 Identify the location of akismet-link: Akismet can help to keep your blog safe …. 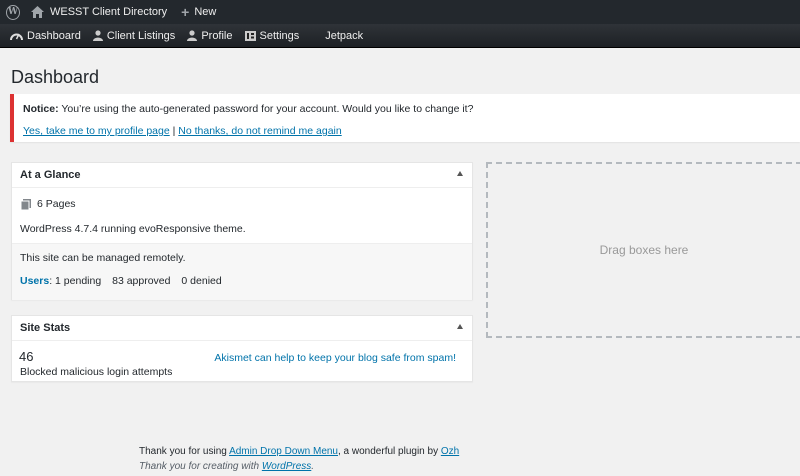
(335, 358).